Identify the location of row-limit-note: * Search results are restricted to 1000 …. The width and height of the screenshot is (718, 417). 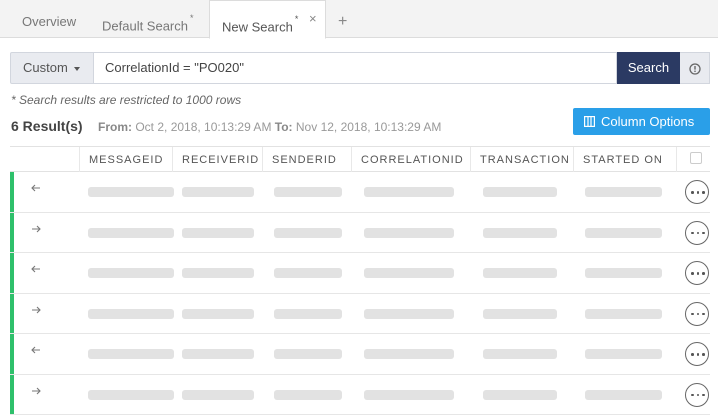
(126, 100).